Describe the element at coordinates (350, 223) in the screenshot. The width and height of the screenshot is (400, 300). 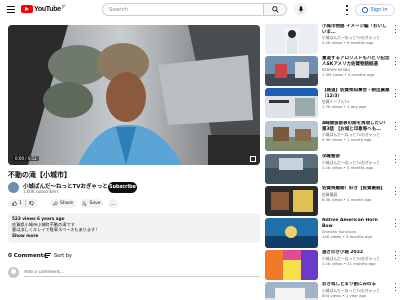
I see `recommendation-title: Native American Horn Bow` at that location.